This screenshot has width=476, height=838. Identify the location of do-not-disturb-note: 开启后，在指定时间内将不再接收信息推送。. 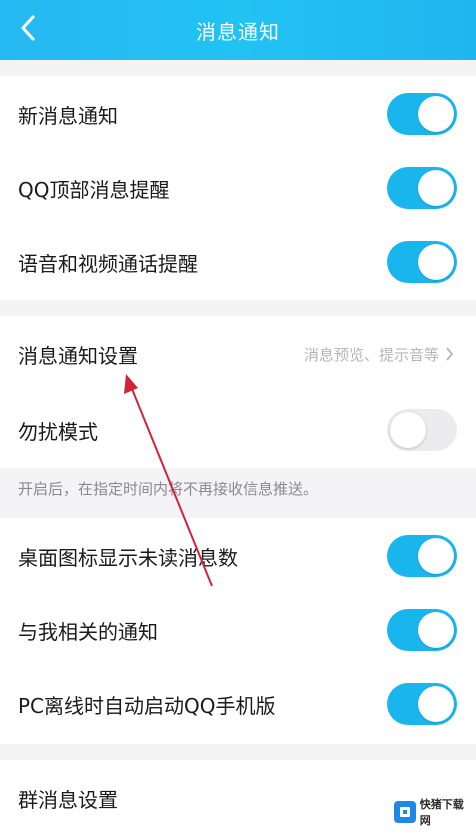
(168, 489).